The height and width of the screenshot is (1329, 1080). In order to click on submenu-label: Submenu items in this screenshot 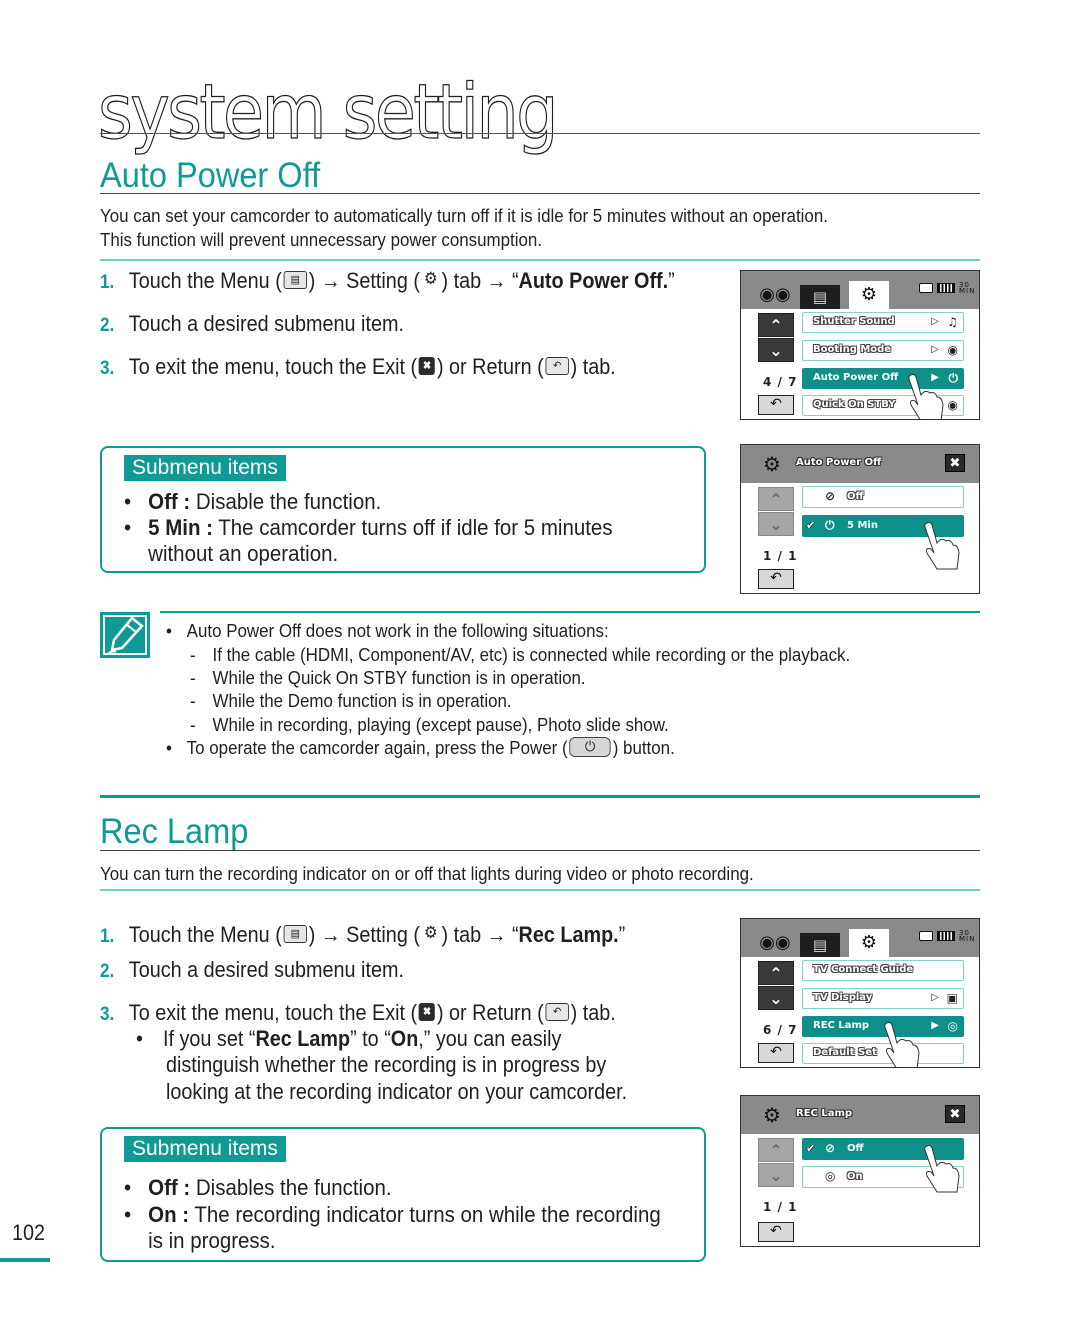, I will do `click(205, 1149)`.